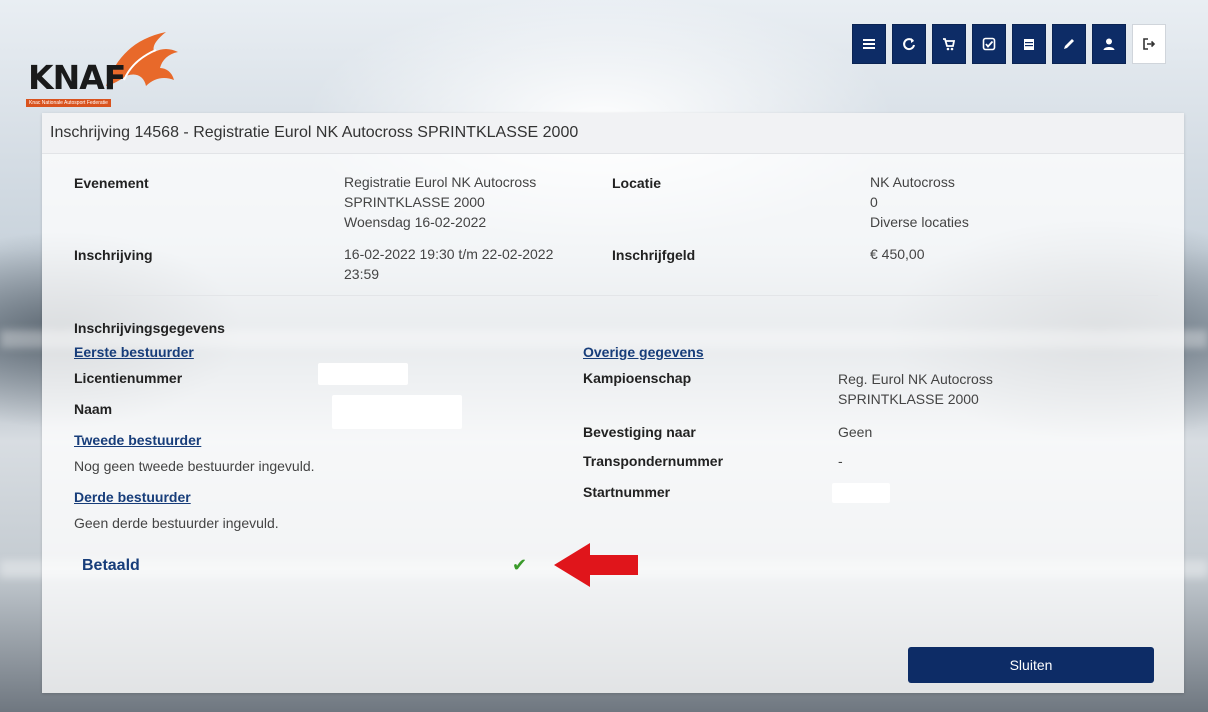 This screenshot has height=712, width=1208. I want to click on evenement-line: Registratie Eurol NK Autocross, so click(440, 182).